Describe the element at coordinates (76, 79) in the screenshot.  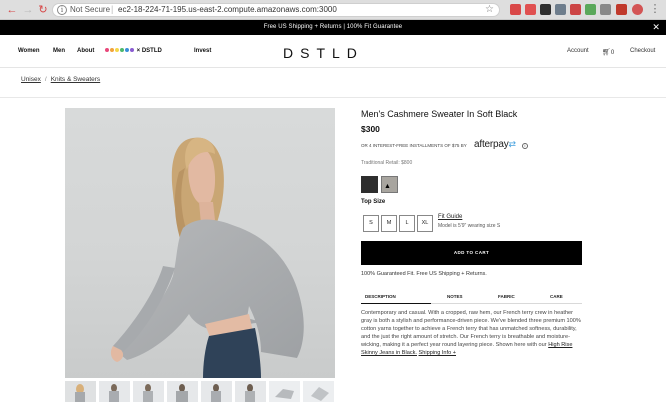
I see `breadcrumb-knits: Knits & Sweaters` at that location.